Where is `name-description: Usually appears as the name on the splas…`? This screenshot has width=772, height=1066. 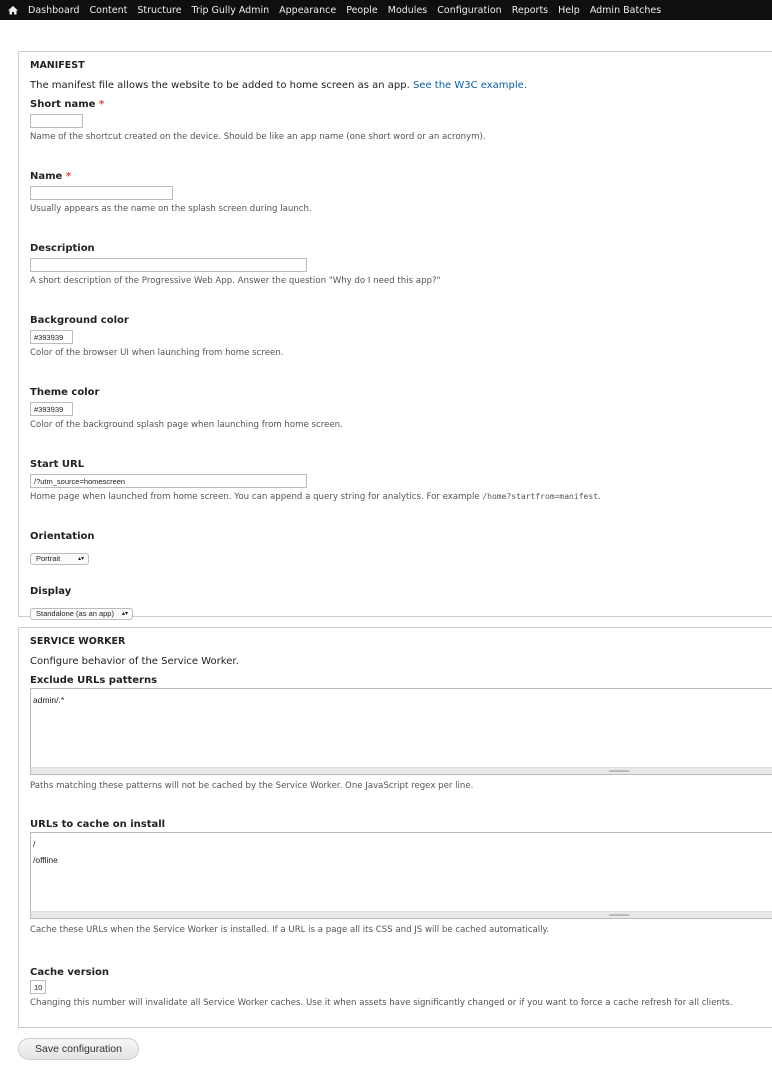
name-description: Usually appears as the name on the splas… is located at coordinates (171, 209).